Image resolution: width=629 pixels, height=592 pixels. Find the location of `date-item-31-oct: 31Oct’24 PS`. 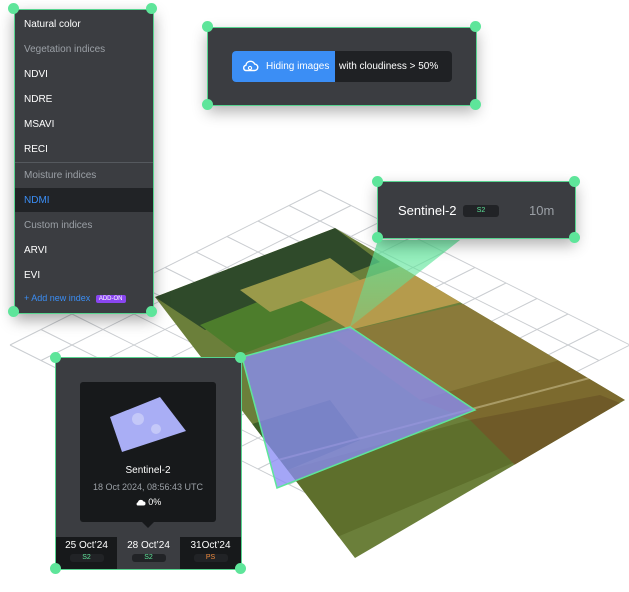

date-item-31-oct: 31Oct’24 PS is located at coordinates (210, 553).